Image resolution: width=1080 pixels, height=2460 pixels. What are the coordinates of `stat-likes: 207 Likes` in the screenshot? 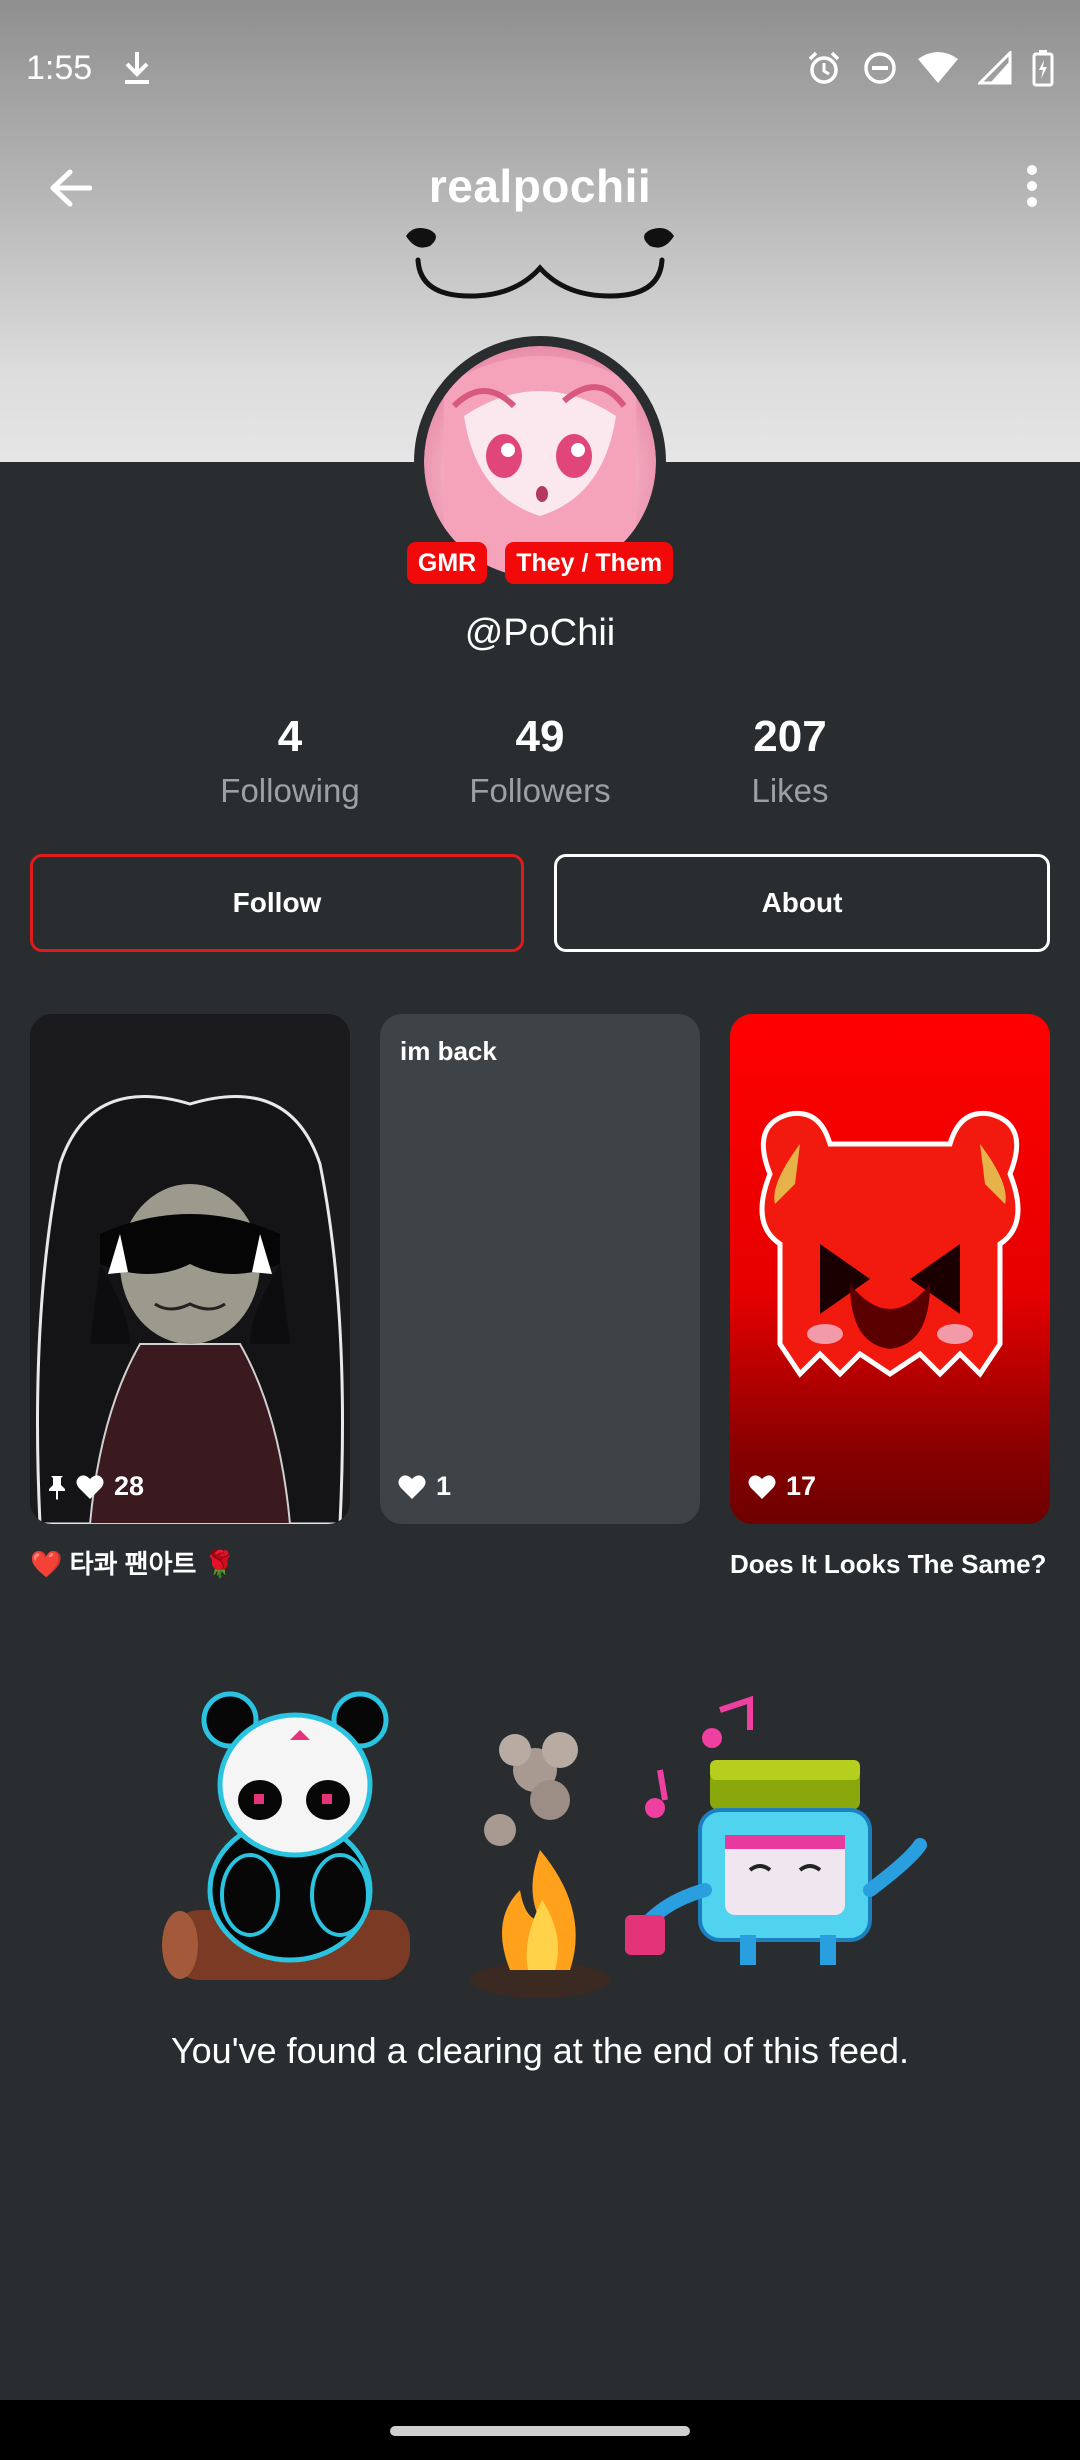 It's located at (790, 761).